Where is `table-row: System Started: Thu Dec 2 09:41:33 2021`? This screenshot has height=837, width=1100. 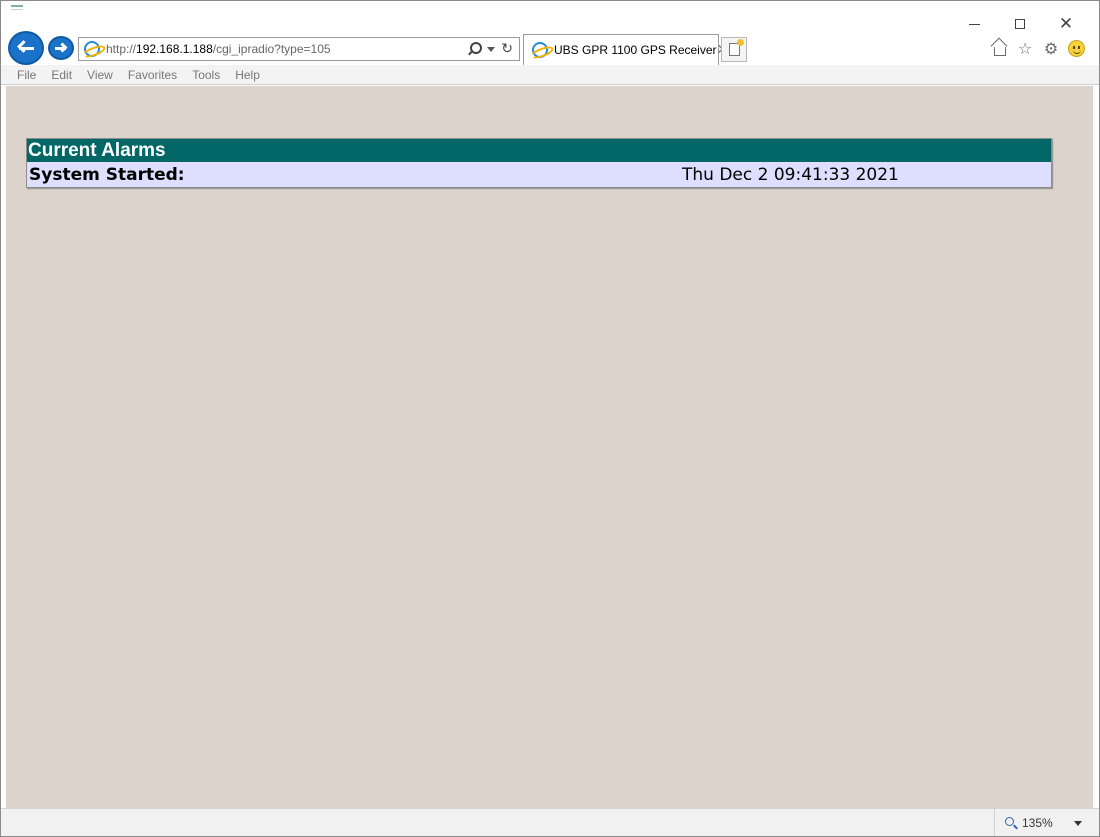
table-row: System Started: Thu Dec 2 09:41:33 2021 is located at coordinates (539, 174).